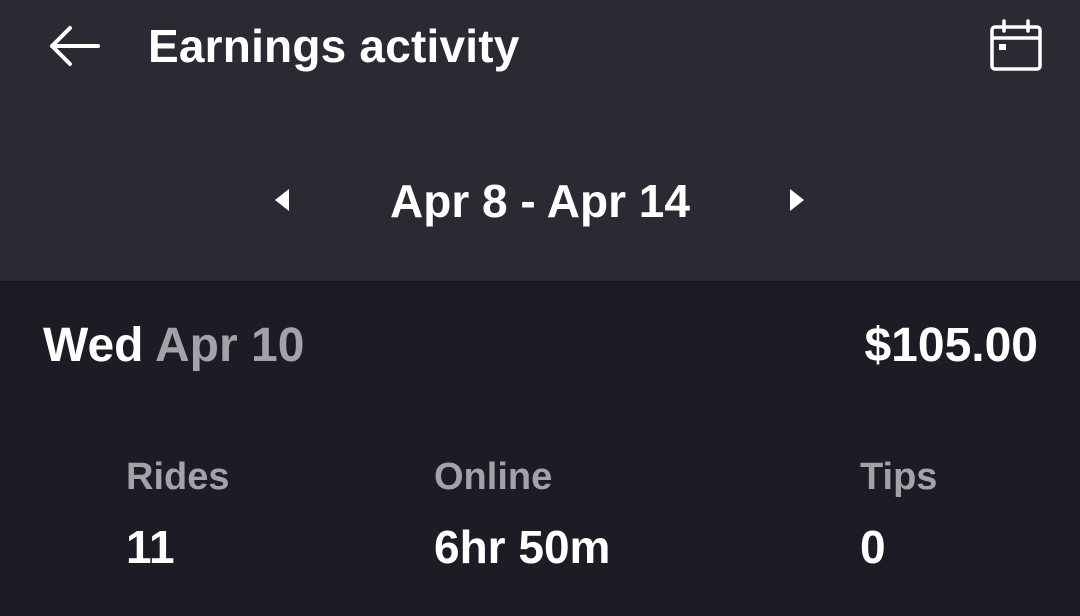 The width and height of the screenshot is (1080, 616). I want to click on triangle-right-icon, so click(797, 200).